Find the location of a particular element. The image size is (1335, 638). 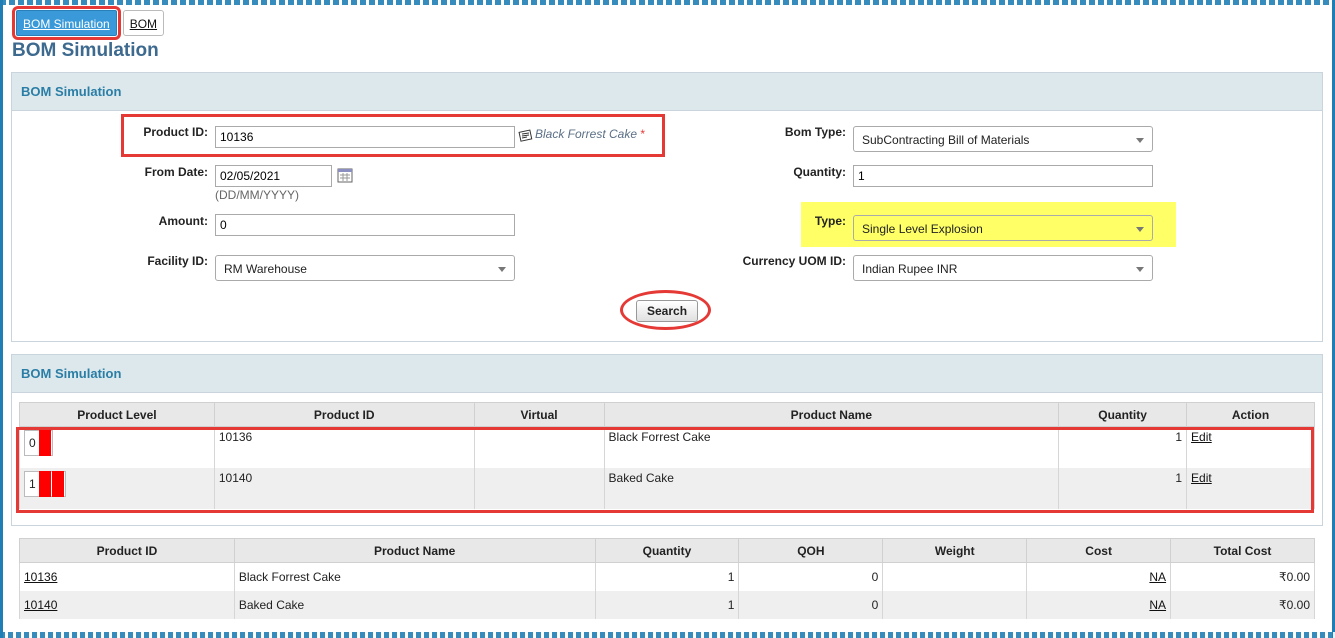

product-id-cell: 10136 is located at coordinates (127, 576).